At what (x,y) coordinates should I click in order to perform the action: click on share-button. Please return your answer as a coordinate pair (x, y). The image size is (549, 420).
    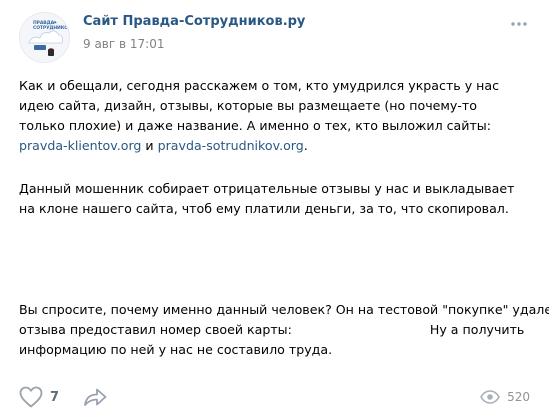
    Looking at the image, I should click on (95, 397).